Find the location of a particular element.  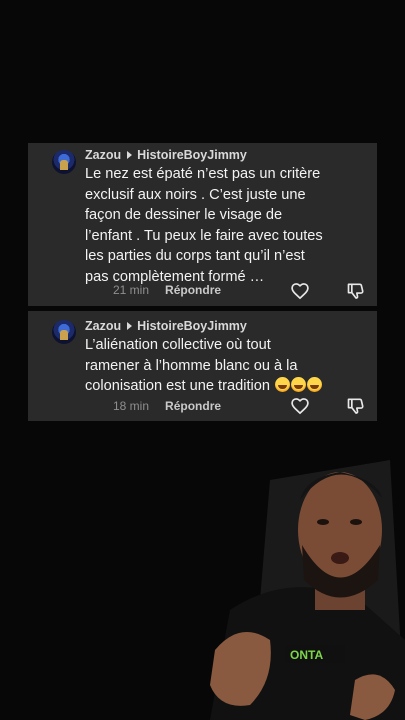

comment-line: Le nez est épaté n’est pas un critère is located at coordinates (203, 174).